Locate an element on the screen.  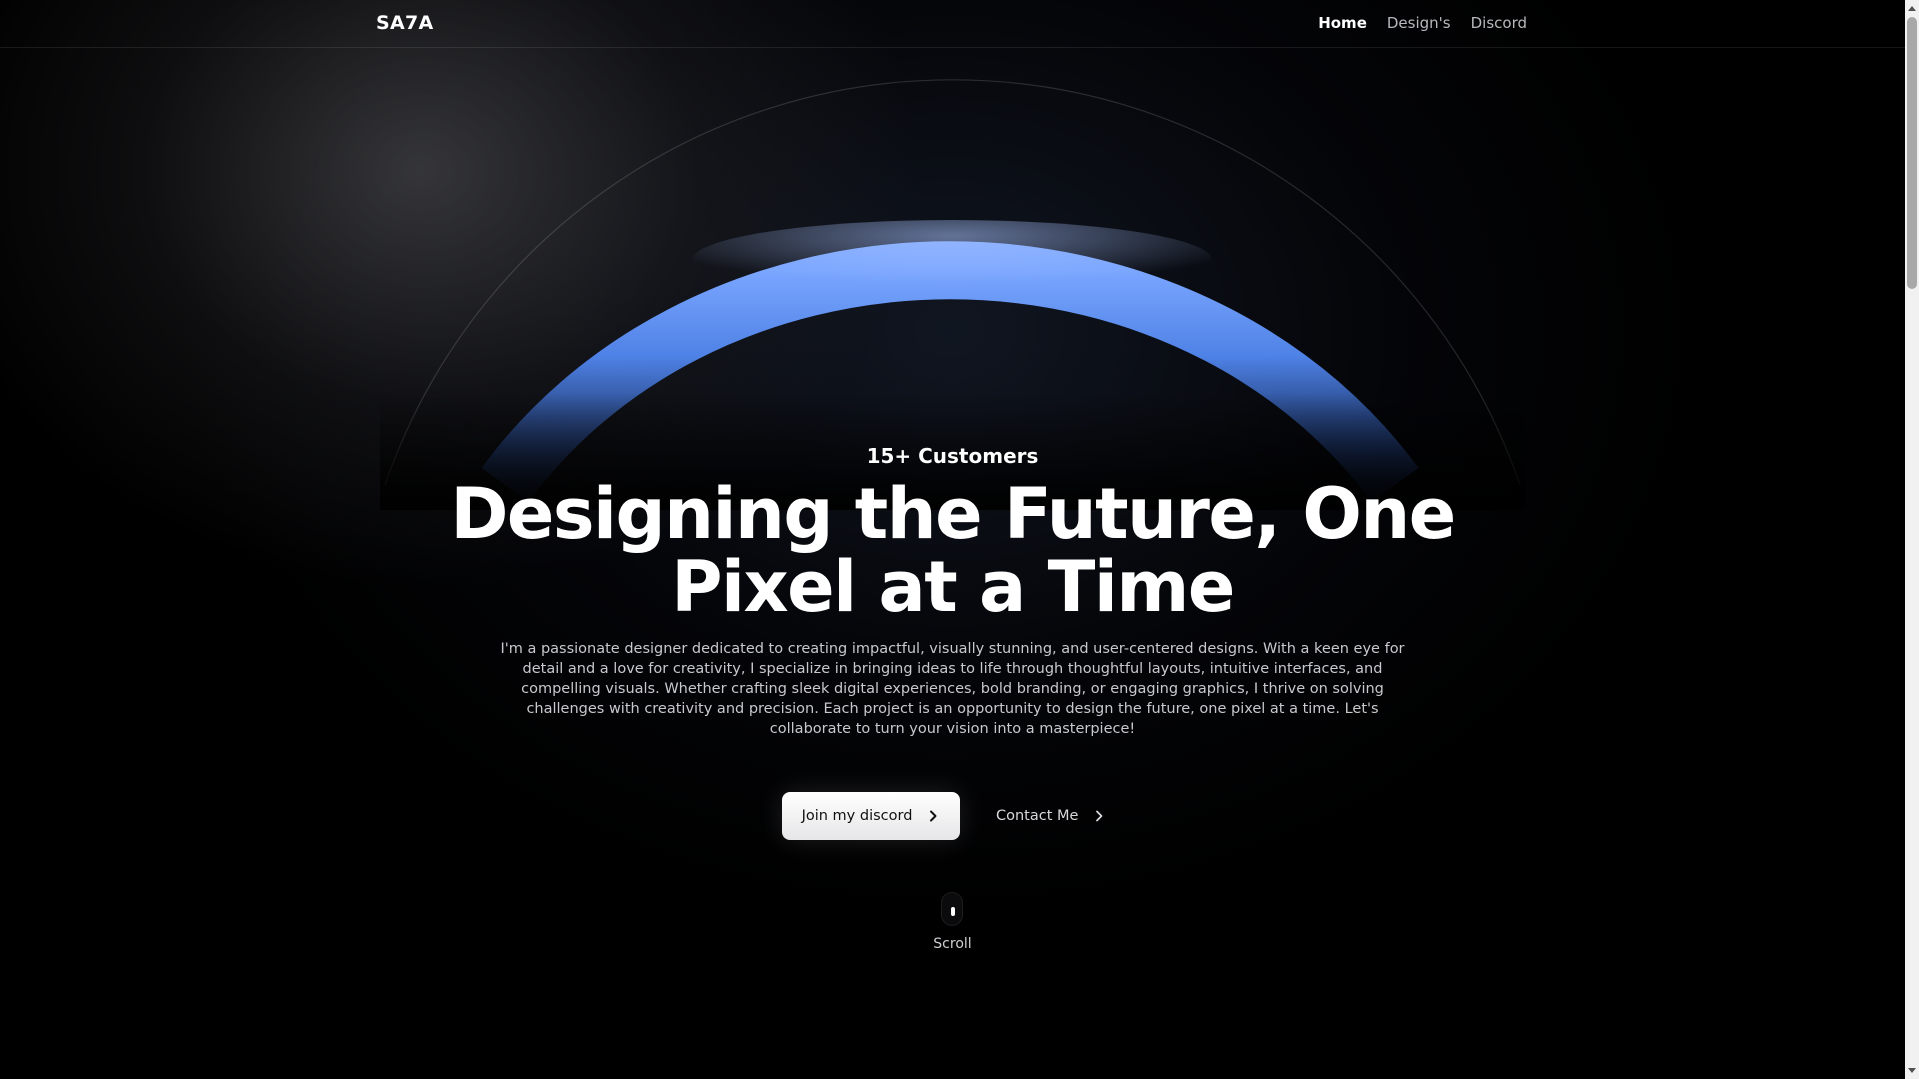
join-discord-button: Join my discord is located at coordinates (871, 816).